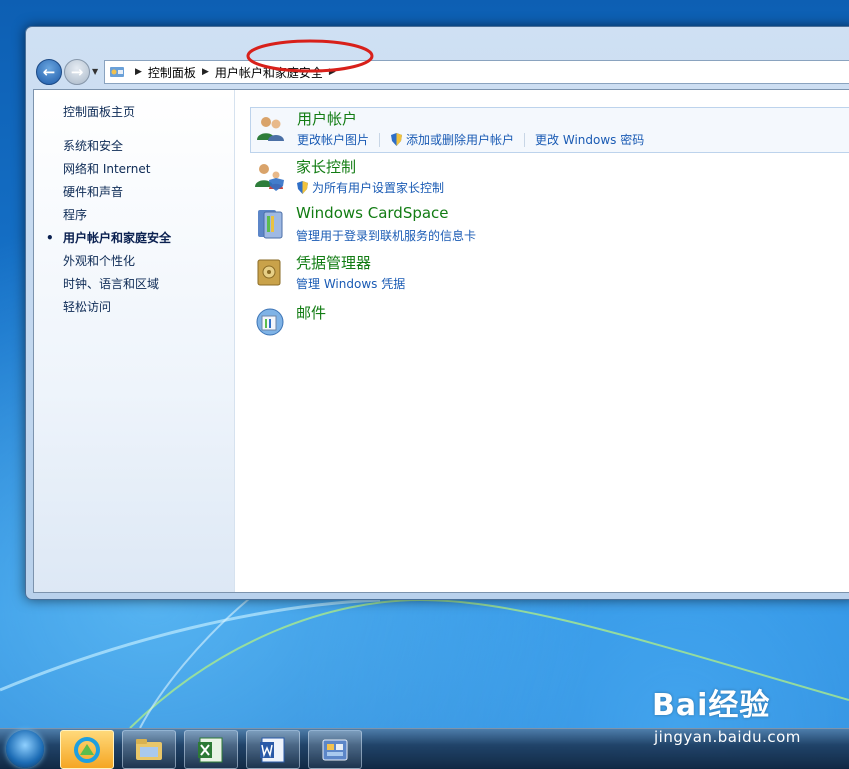 The height and width of the screenshot is (769, 849). I want to click on category-credential-manager: 凭据管理器 管理 Windows 凭据, so click(549, 272).